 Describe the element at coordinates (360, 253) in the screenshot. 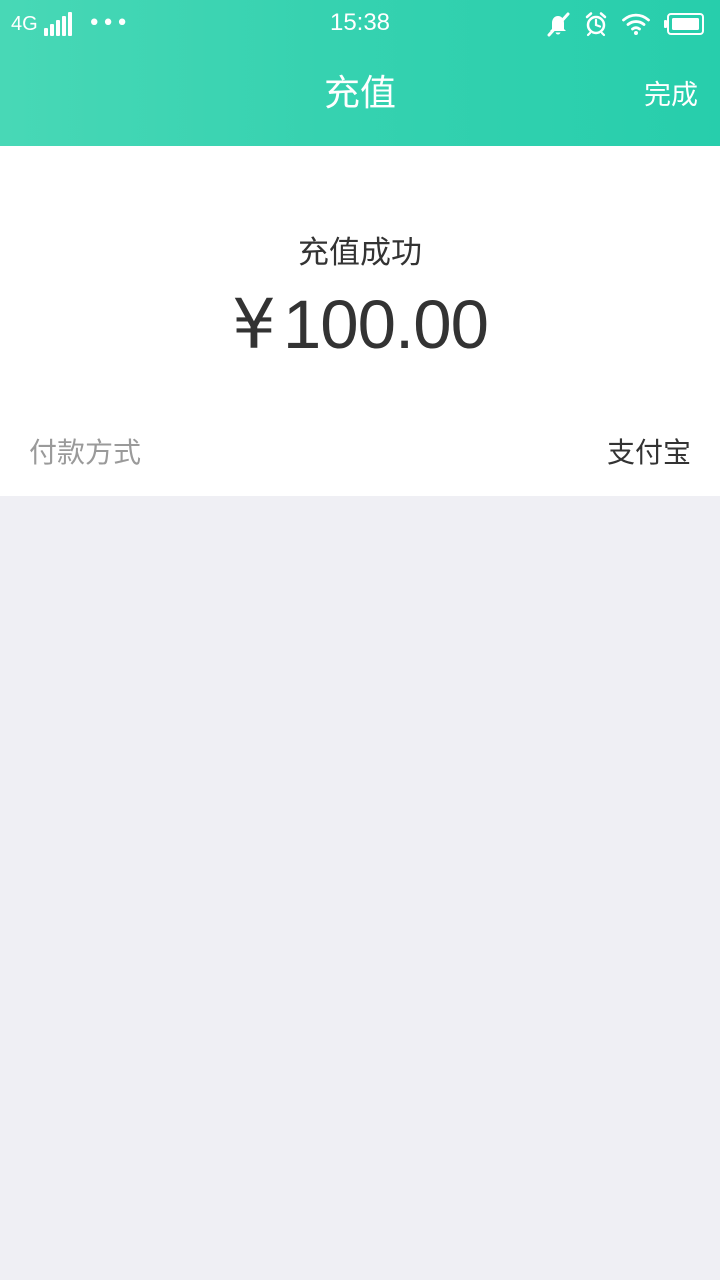

I see `recharge-success-text: 充值成功` at that location.